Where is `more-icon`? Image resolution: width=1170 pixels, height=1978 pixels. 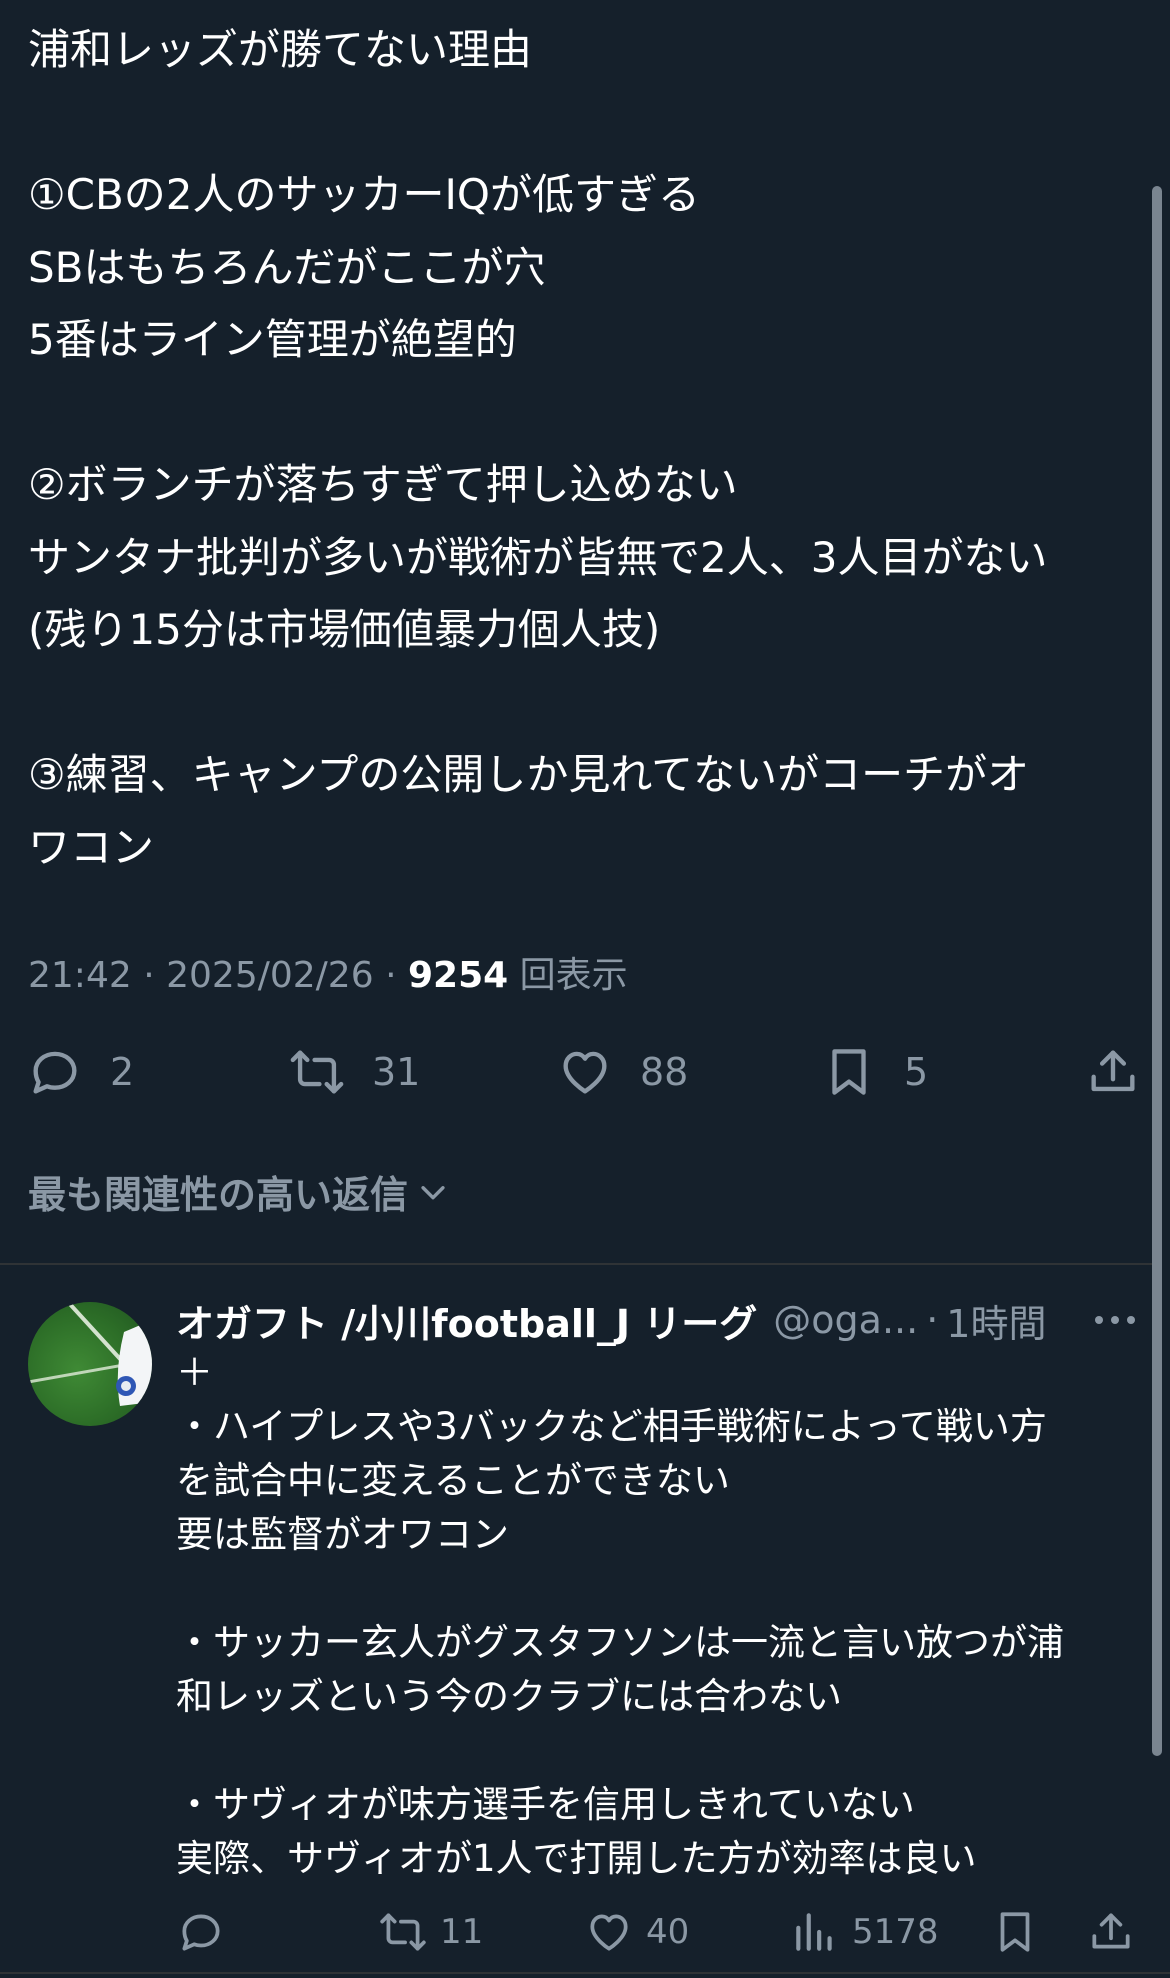 more-icon is located at coordinates (1115, 1320).